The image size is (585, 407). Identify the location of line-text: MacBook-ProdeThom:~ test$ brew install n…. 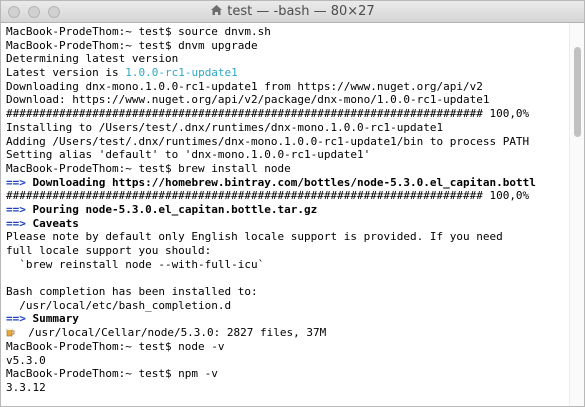
(148, 168).